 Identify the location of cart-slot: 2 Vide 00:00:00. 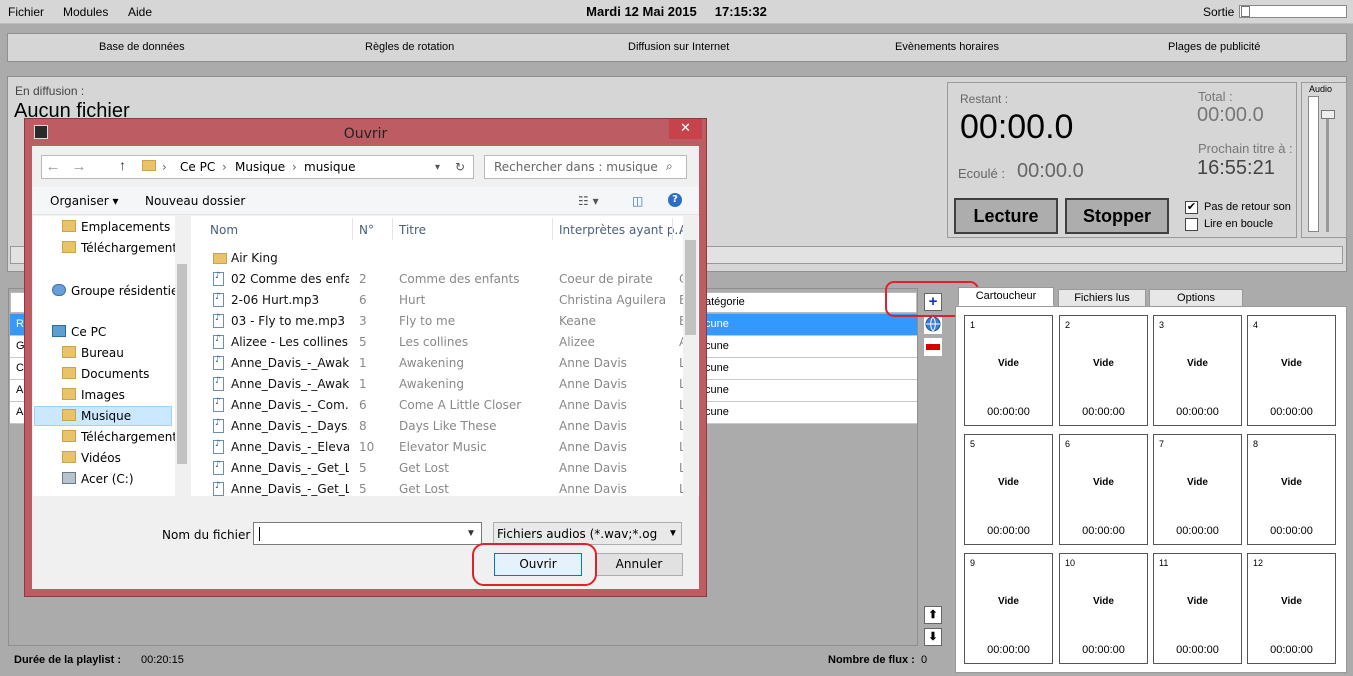
(1103, 370).